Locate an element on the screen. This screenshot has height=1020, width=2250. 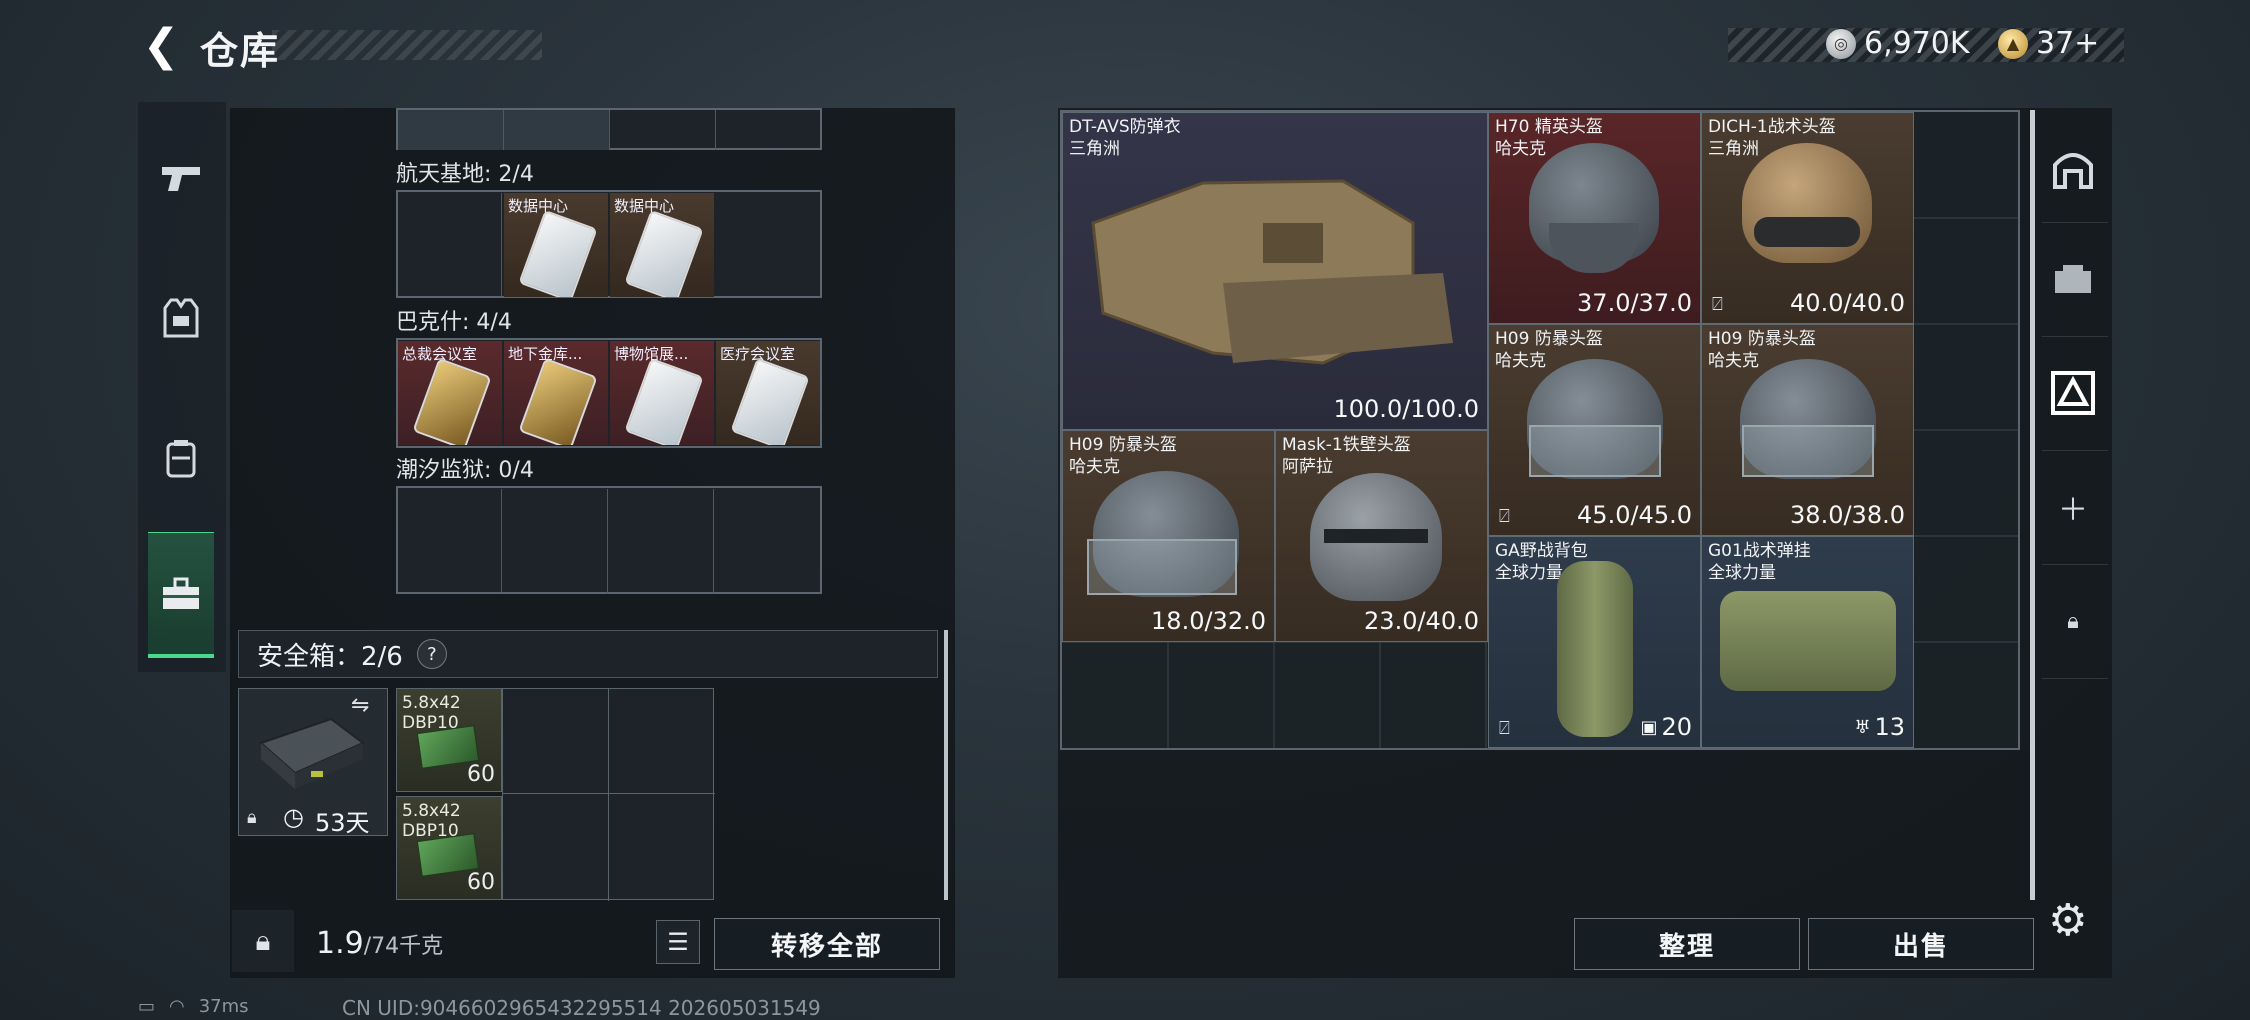
gold-coin-icon: ▲ is located at coordinates (2013, 43).